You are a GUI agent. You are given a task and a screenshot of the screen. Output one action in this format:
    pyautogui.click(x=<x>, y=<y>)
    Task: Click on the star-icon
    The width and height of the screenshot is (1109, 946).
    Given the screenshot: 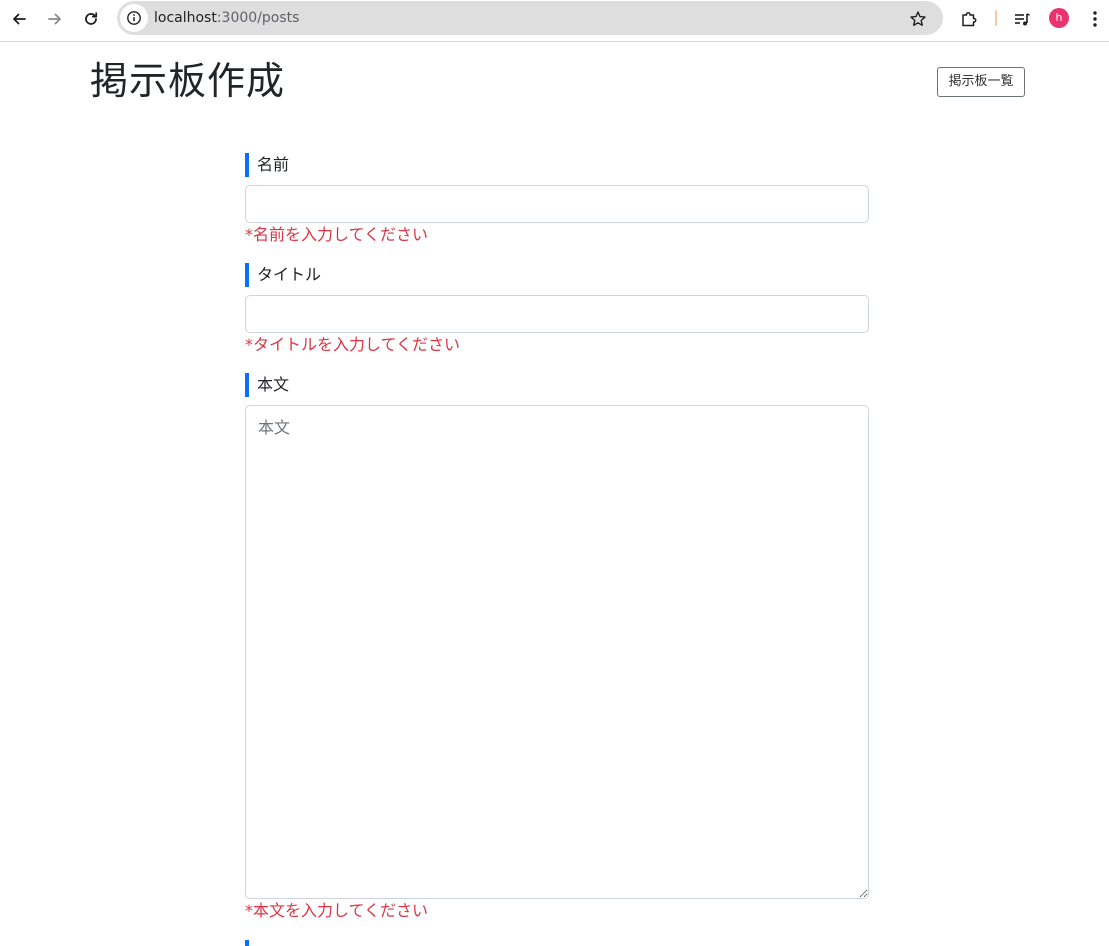 What is the action you would take?
    pyautogui.click(x=918, y=18)
    